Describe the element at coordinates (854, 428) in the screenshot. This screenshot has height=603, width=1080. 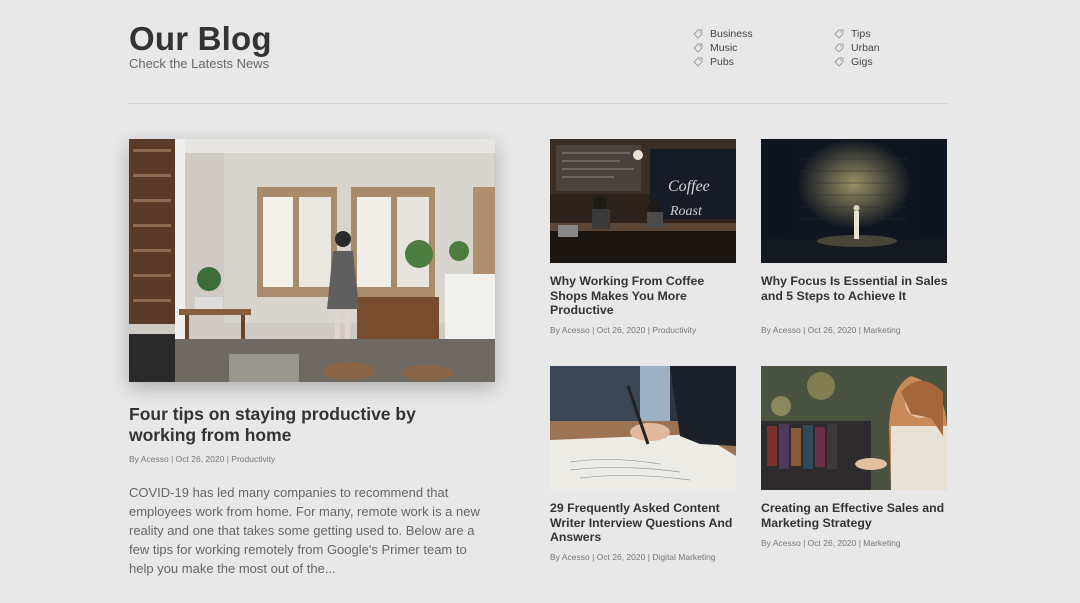
I see `post-image-shopping` at that location.